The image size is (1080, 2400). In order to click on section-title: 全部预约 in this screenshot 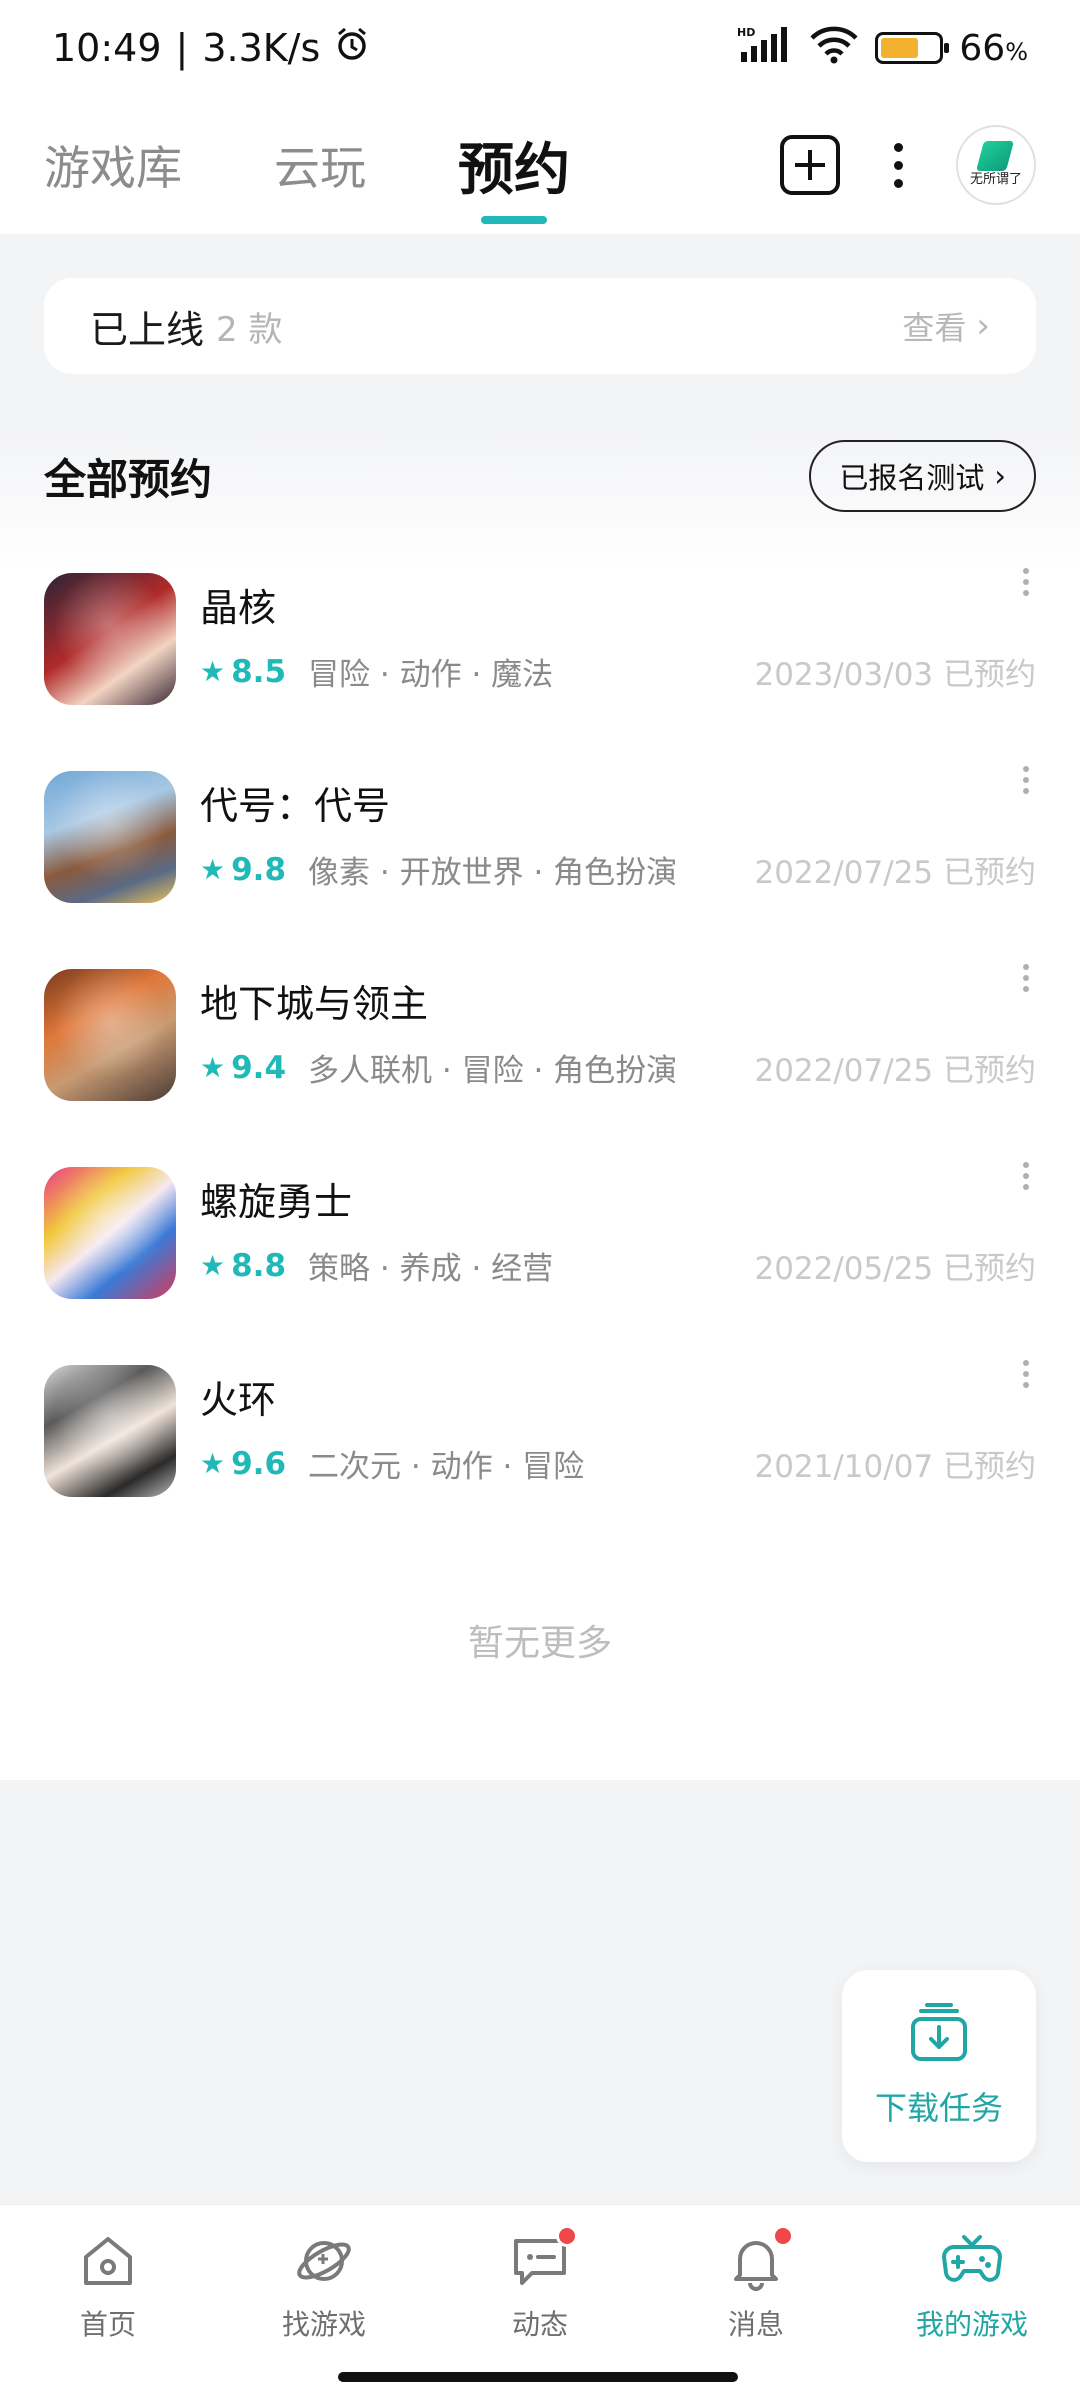, I will do `click(128, 479)`.